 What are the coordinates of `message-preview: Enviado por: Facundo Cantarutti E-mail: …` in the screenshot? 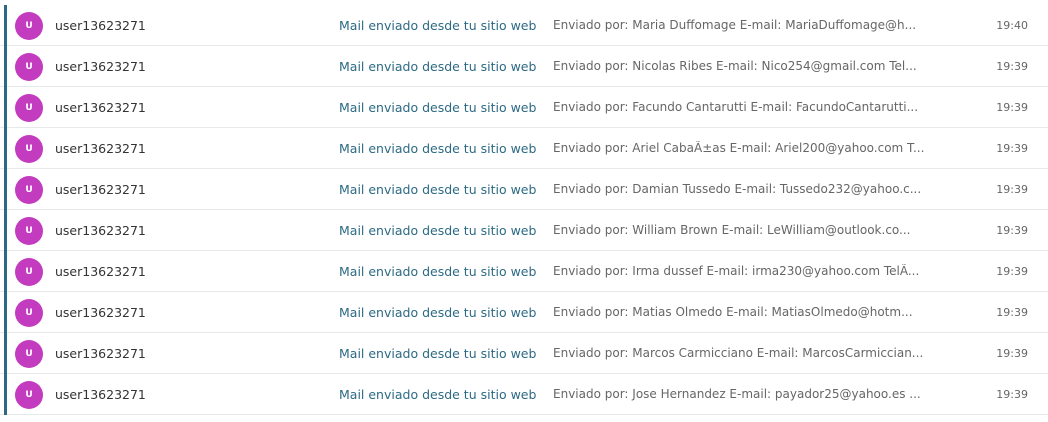 It's located at (736, 107).